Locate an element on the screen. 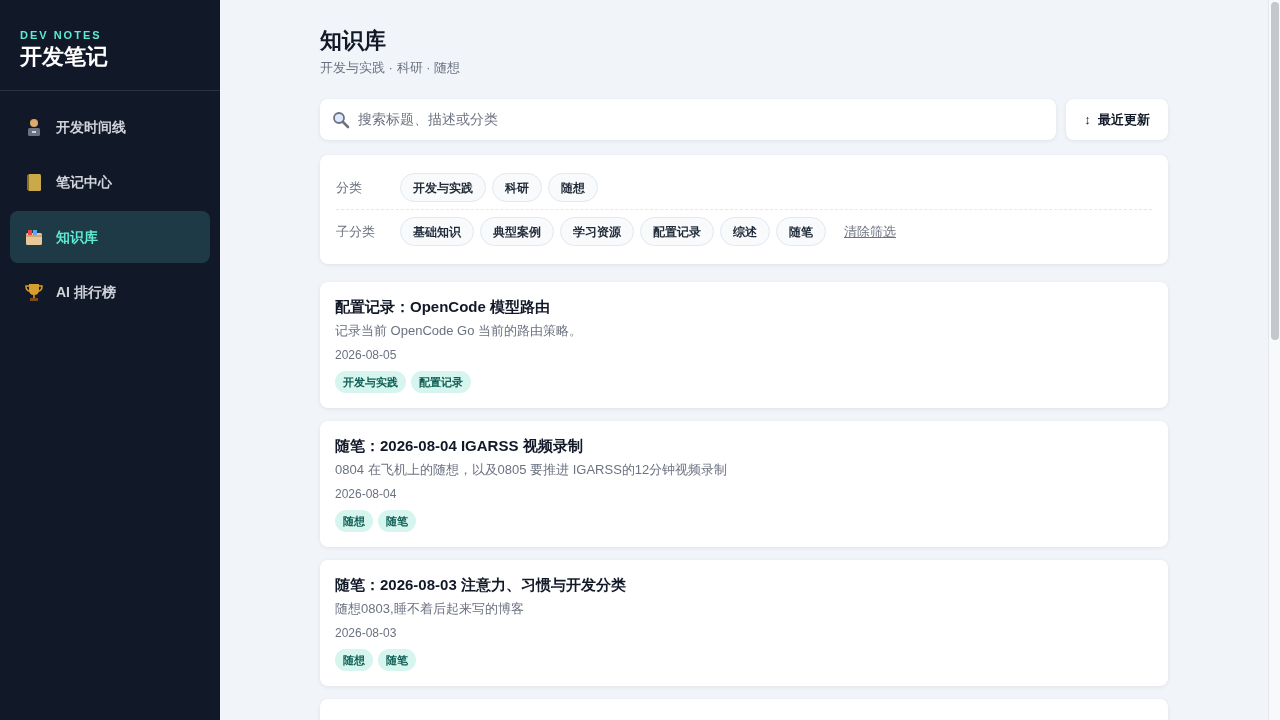 This screenshot has height=720, width=1280. article-card: 配置记录：OpenCode 模型路由 记录当前 OpenCode Go 当前的路由策略。 2026-08-05 开发与实践 配置记录 is located at coordinates (744, 345).